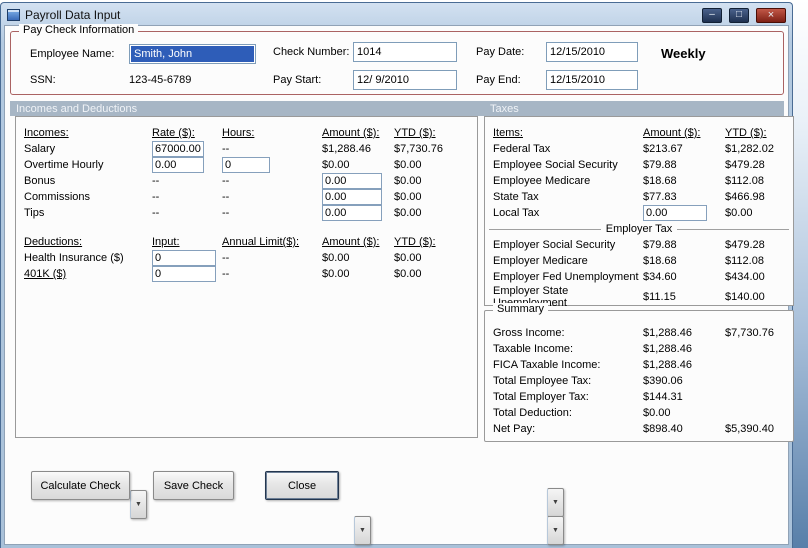  I want to click on summary-row-net-pay: Net Pay: $898.40 $5,390.40, so click(639, 429).